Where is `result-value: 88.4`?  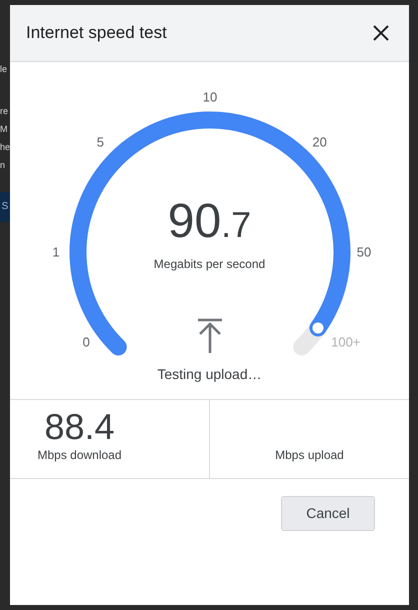
result-value: 88.4 is located at coordinates (79, 427).